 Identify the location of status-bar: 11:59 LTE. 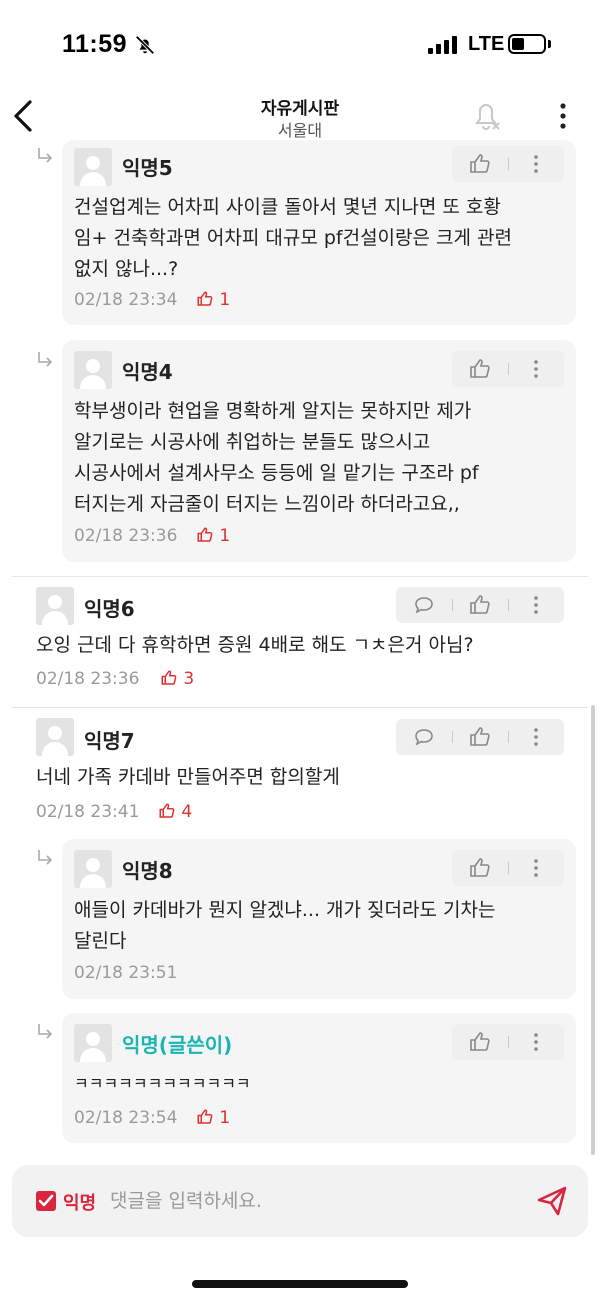
(300, 45).